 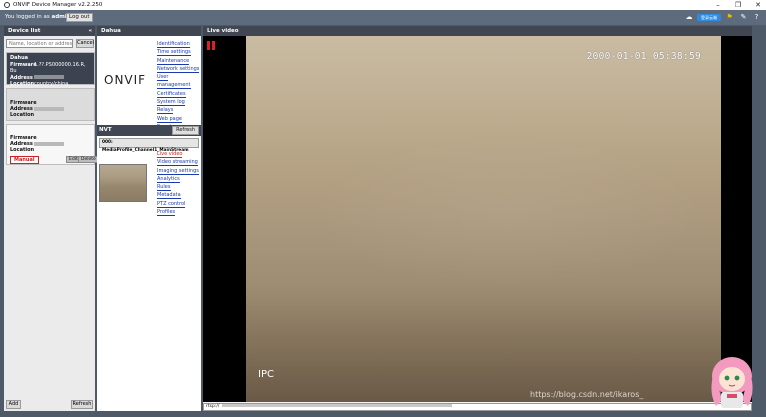 What do you see at coordinates (185, 130) in the screenshot?
I see `nvt-refresh-button: Refresh` at bounding box center [185, 130].